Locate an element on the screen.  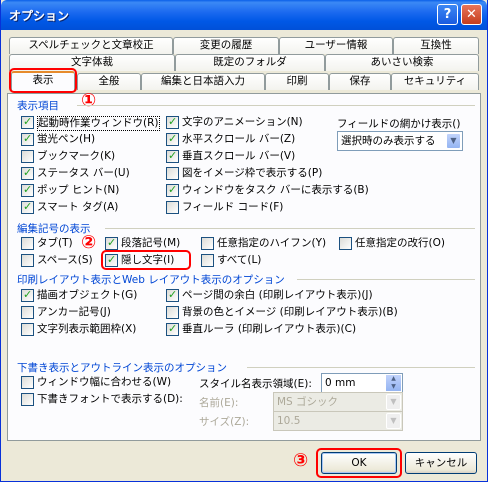
field-shading-label: フィールドの網かけ表示() is located at coordinates (399, 124).